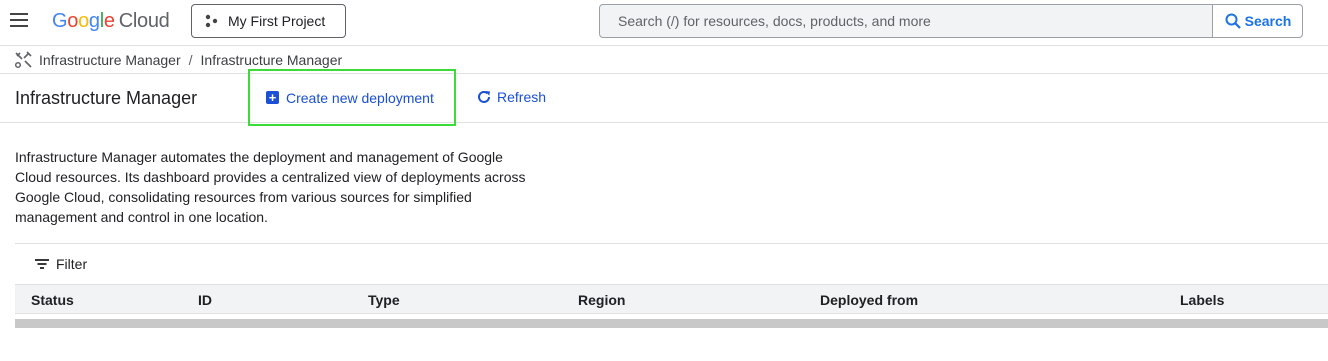 The image size is (1328, 361). I want to click on filter-label: Filter, so click(72, 264).